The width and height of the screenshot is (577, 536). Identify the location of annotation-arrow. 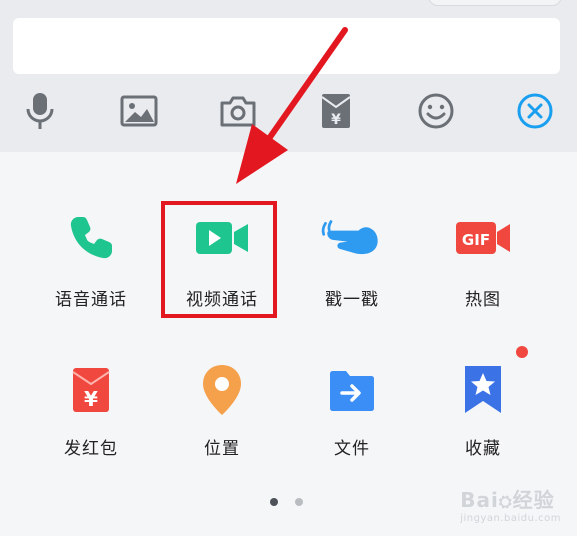
(292, 105).